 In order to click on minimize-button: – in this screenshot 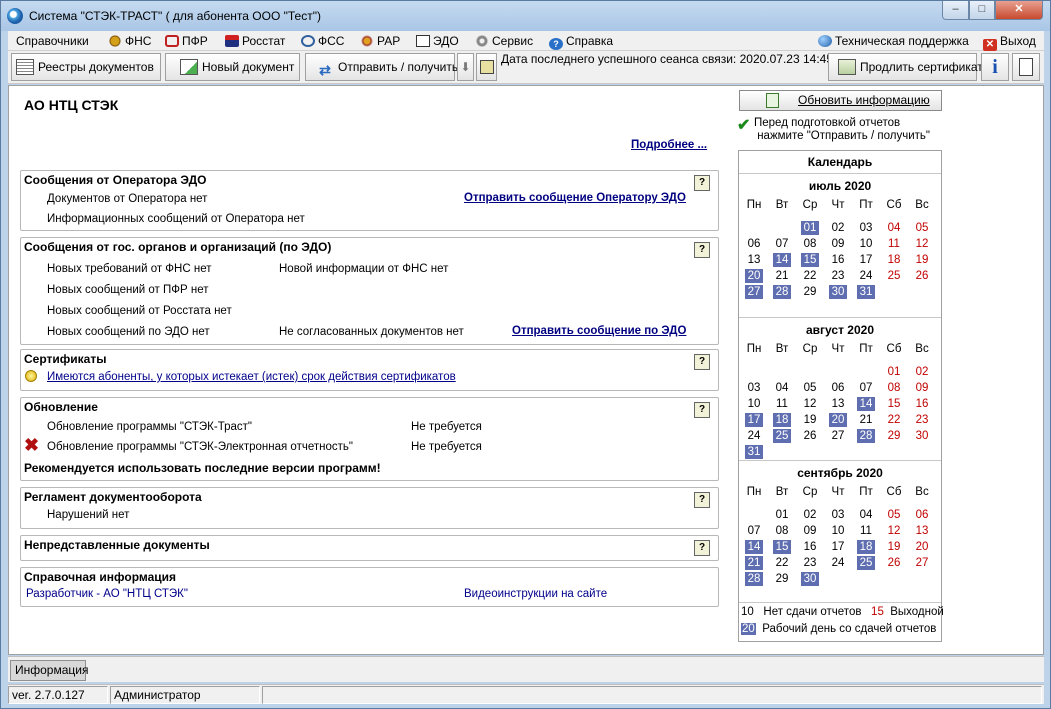, I will do `click(955, 10)`.